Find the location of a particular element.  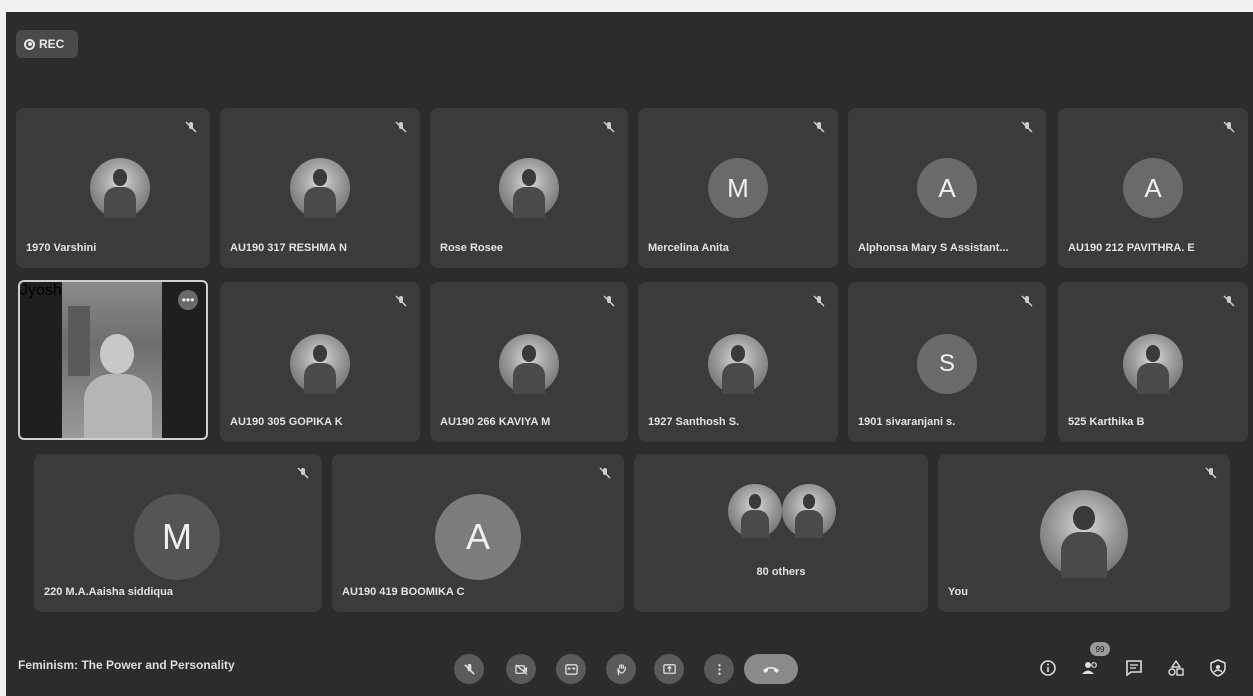

participant-name: AU190 317 RESHMA N is located at coordinates (288, 248).